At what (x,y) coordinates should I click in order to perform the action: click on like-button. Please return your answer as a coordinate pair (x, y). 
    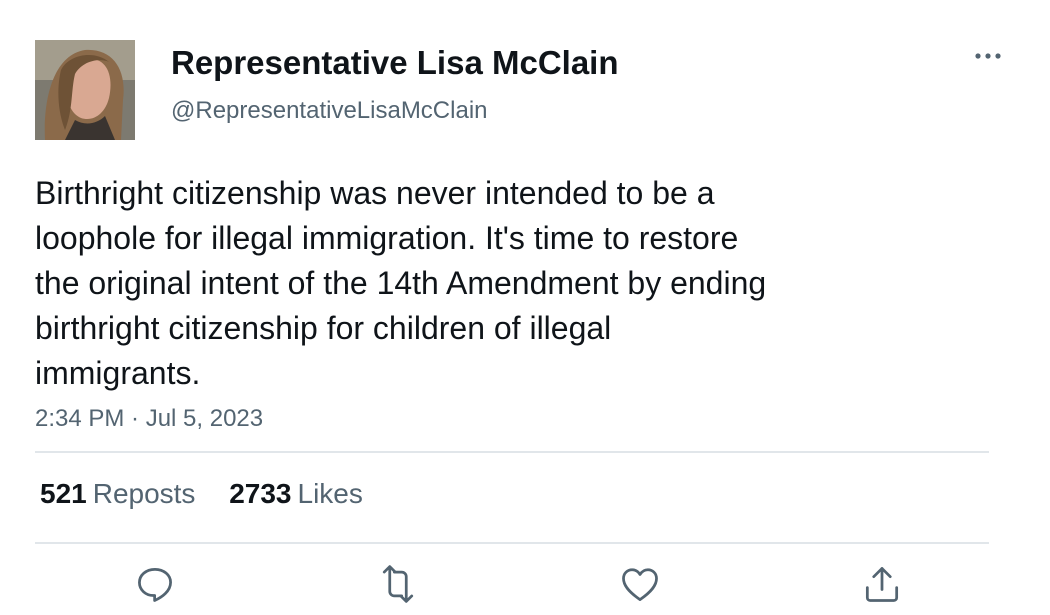
    Looking at the image, I should click on (640, 584).